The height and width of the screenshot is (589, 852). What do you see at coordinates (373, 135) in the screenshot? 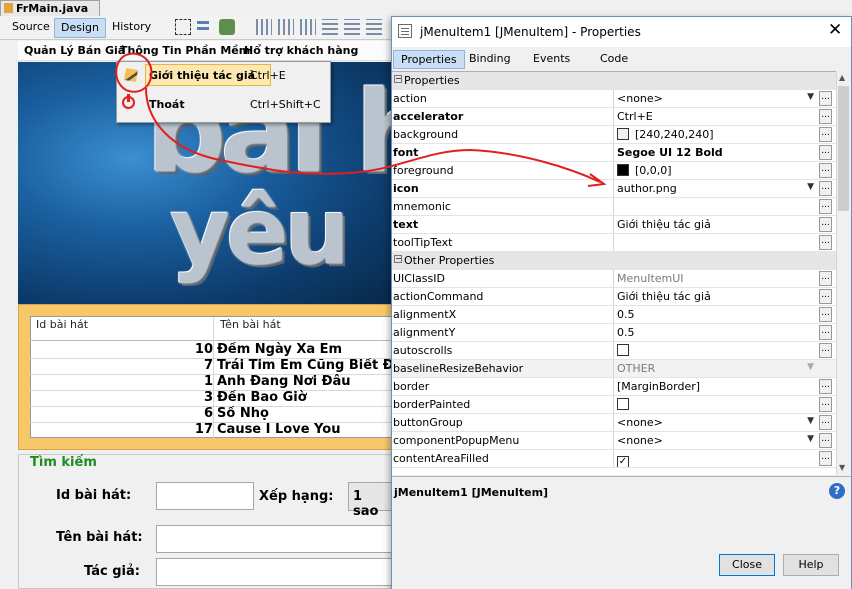
I see `annotation-arrow-line` at bounding box center [373, 135].